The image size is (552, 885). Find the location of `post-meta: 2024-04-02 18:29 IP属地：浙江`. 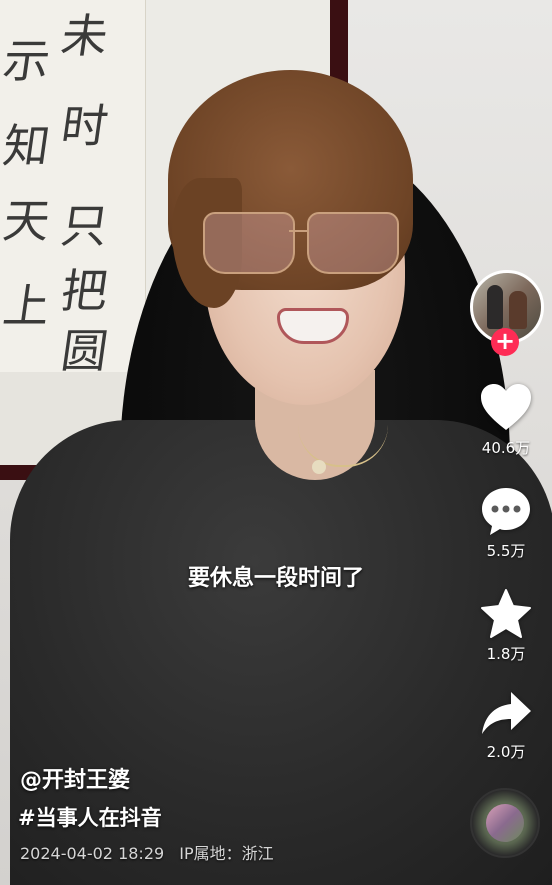

post-meta: 2024-04-02 18:29 IP属地：浙江 is located at coordinates (152, 852).